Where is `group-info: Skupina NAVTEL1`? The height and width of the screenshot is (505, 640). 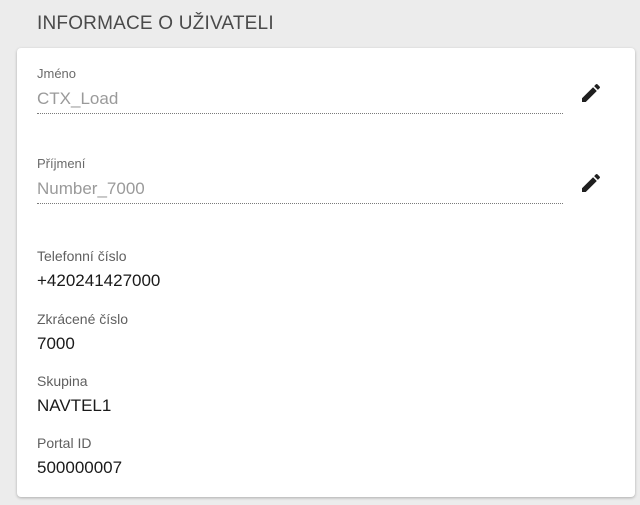
group-info: Skupina NAVTEL1 is located at coordinates (74, 394).